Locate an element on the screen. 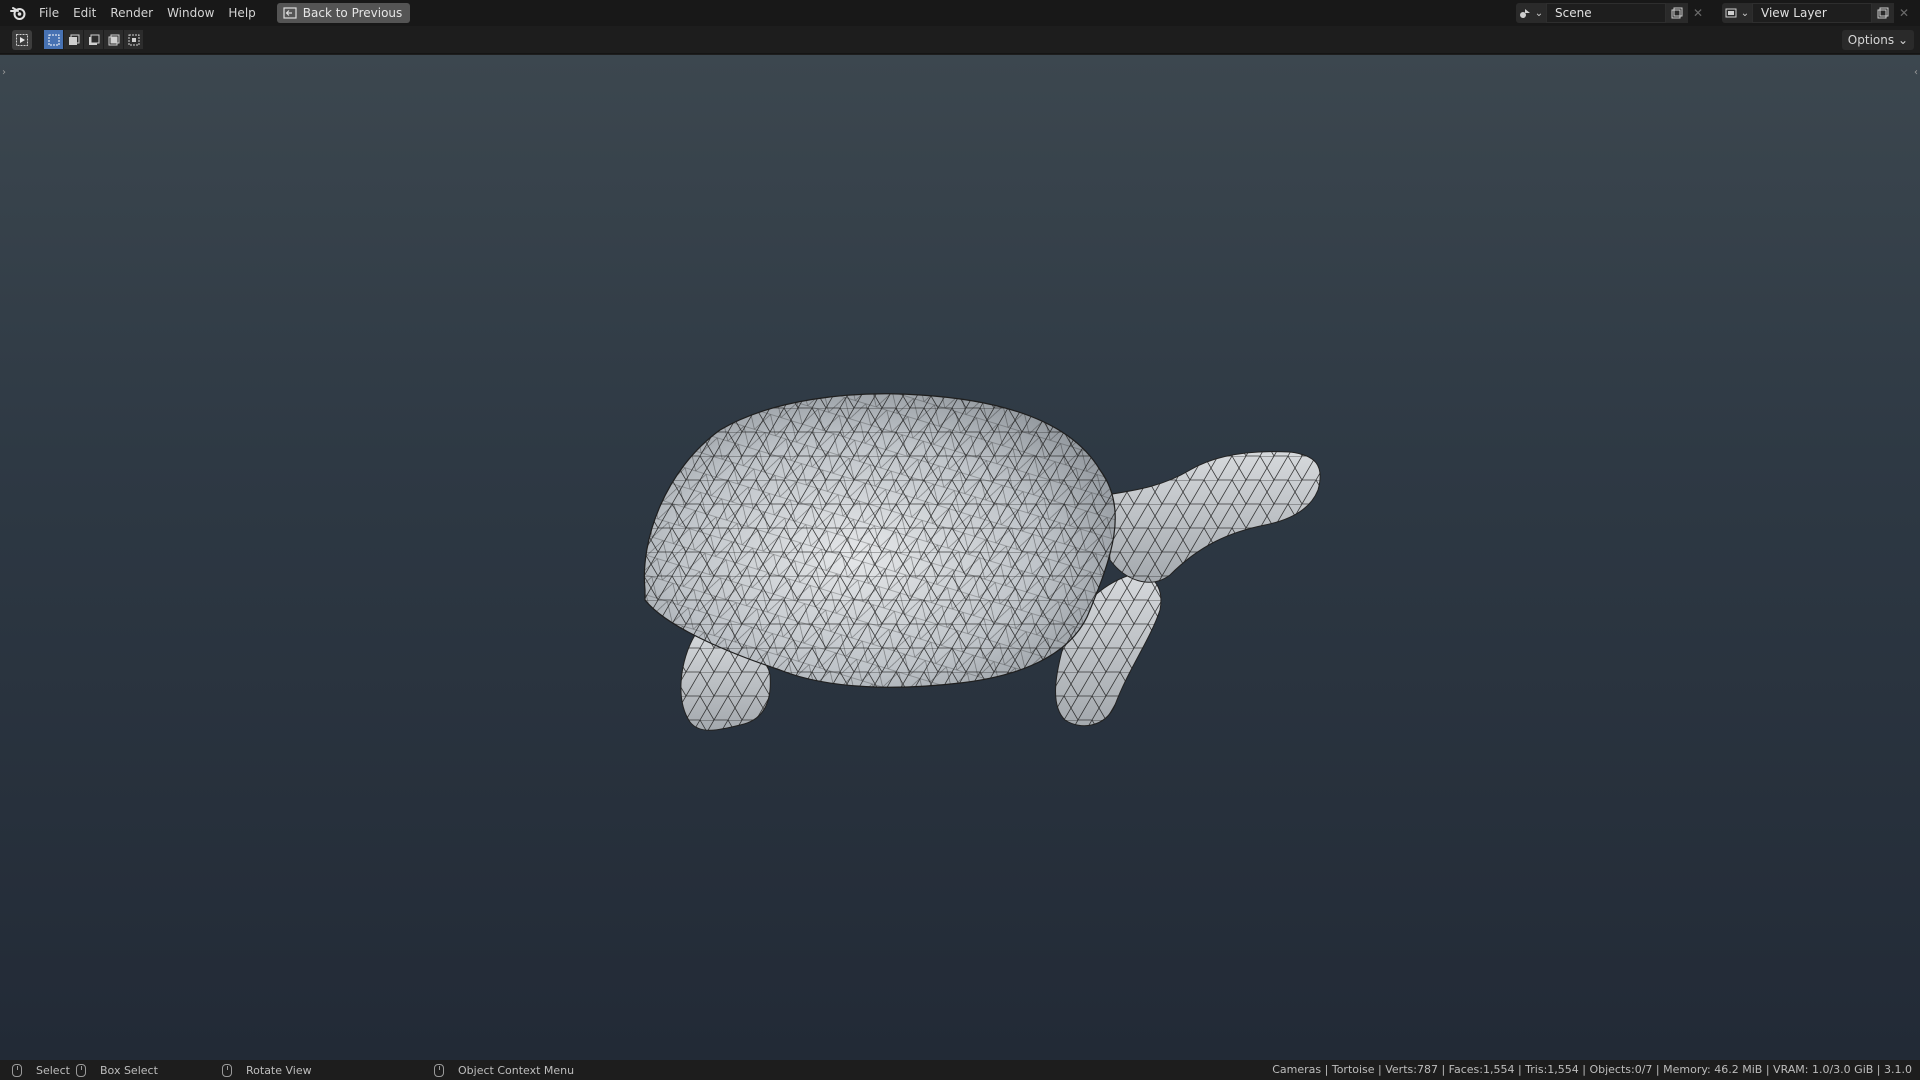 The image size is (1920, 1080). back-to-previous-button: Back to Previous is located at coordinates (343, 13).